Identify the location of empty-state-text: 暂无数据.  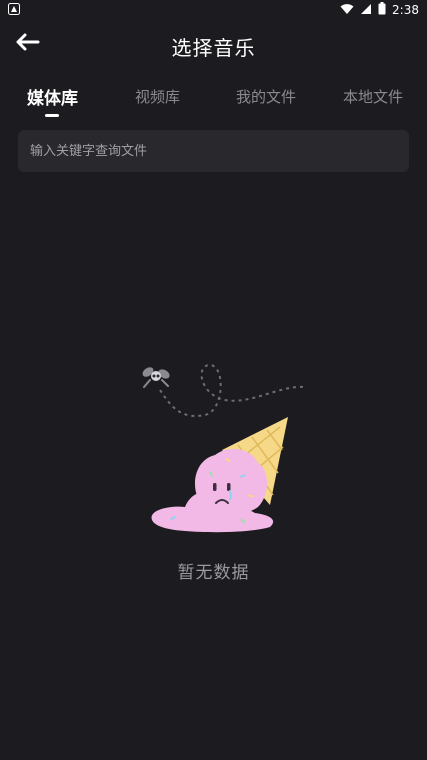
(213, 573).